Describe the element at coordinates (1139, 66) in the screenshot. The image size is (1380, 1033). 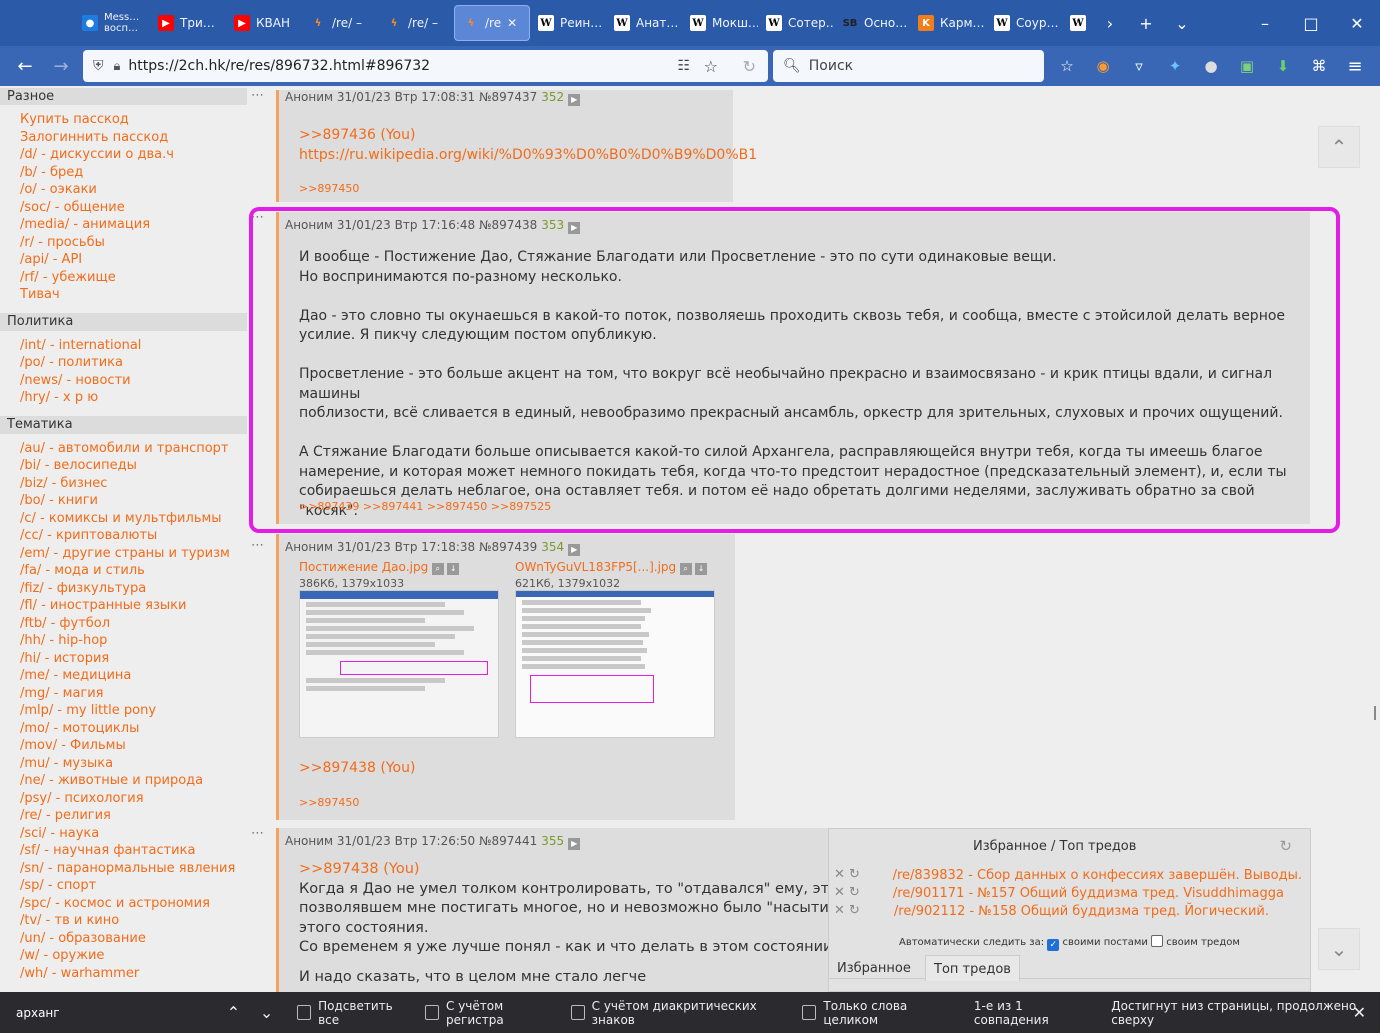
I see `pocket-save-icon: ▿` at that location.